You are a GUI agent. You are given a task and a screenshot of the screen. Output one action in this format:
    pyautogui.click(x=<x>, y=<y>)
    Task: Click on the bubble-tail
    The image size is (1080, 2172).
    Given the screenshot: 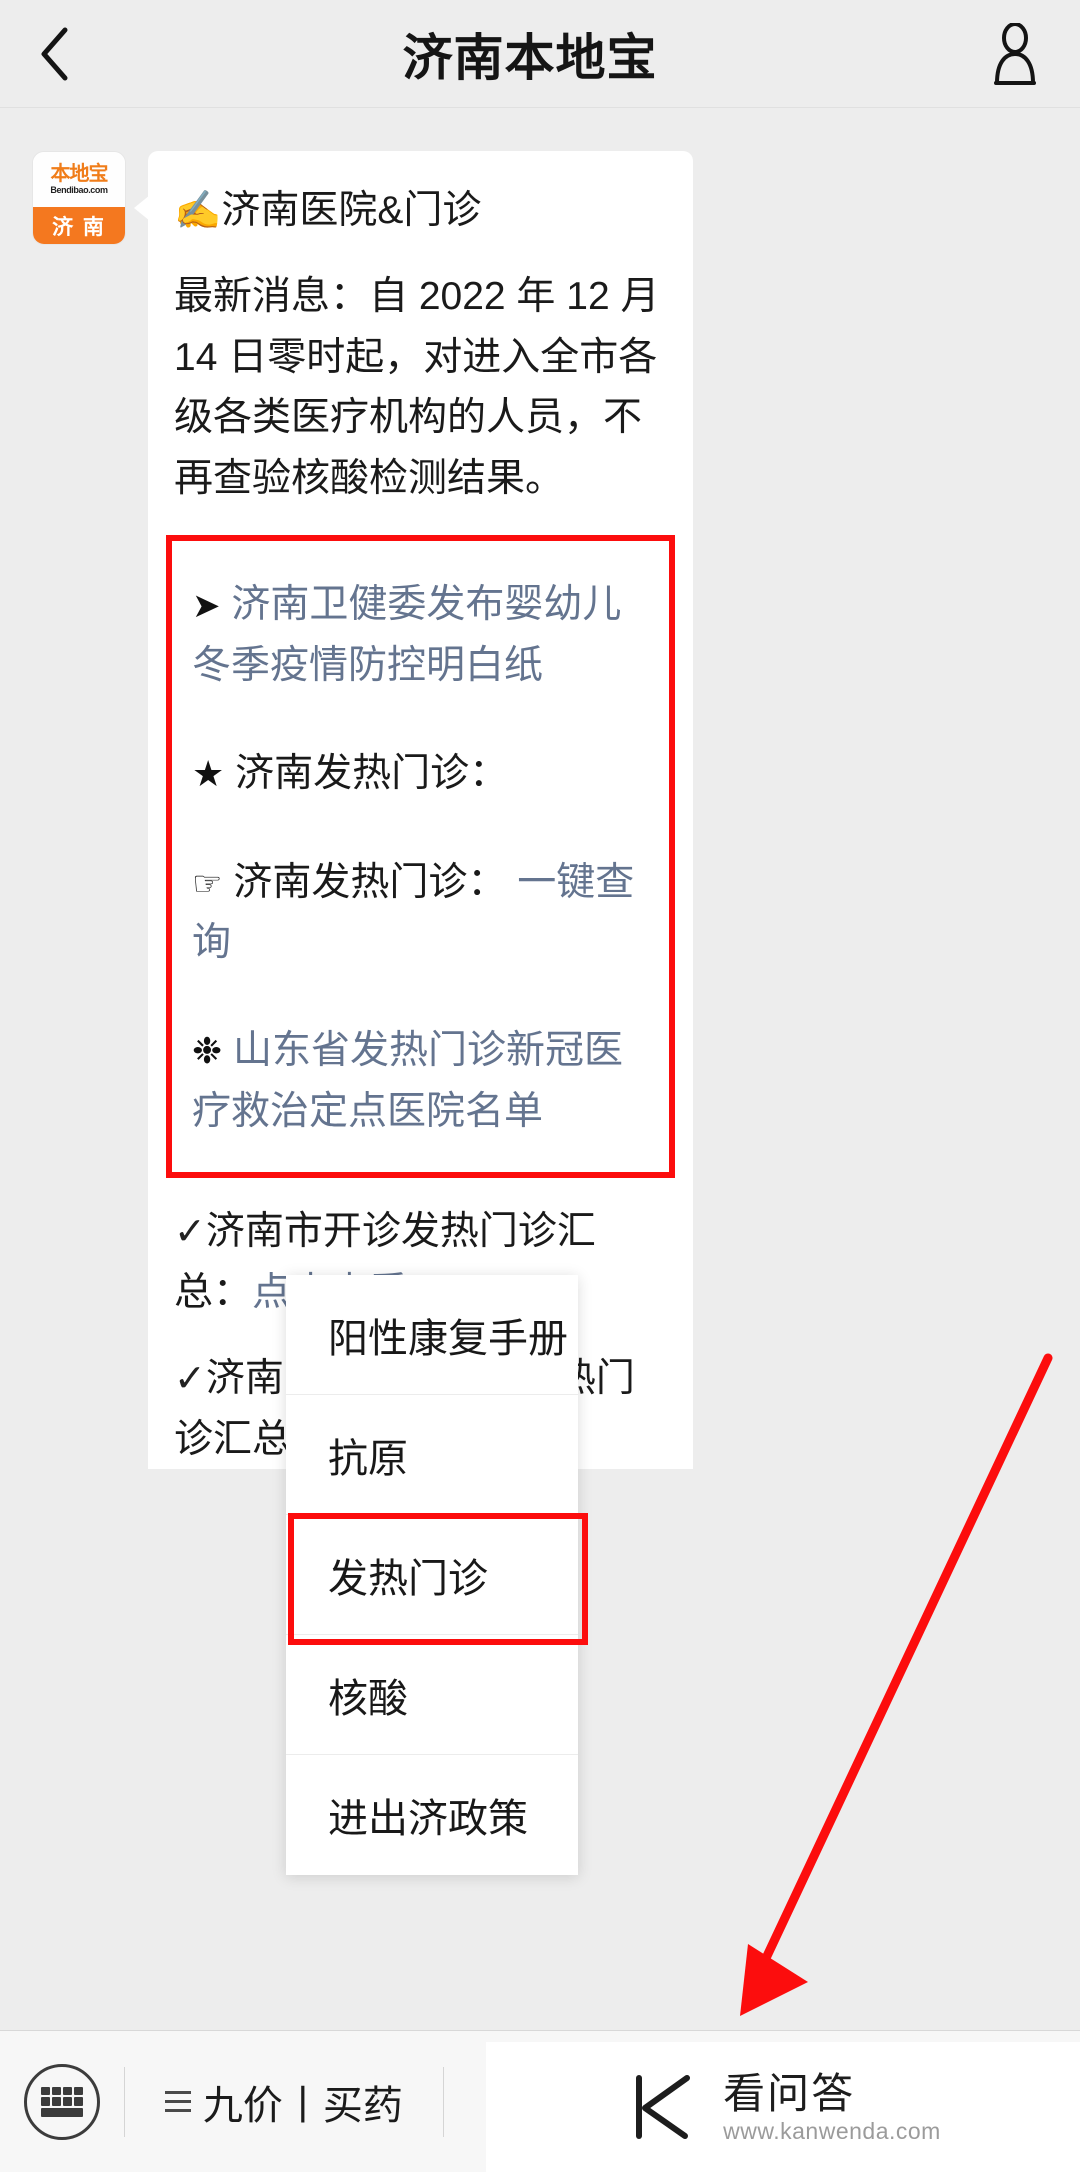 What is the action you would take?
    pyautogui.click(x=142, y=208)
    